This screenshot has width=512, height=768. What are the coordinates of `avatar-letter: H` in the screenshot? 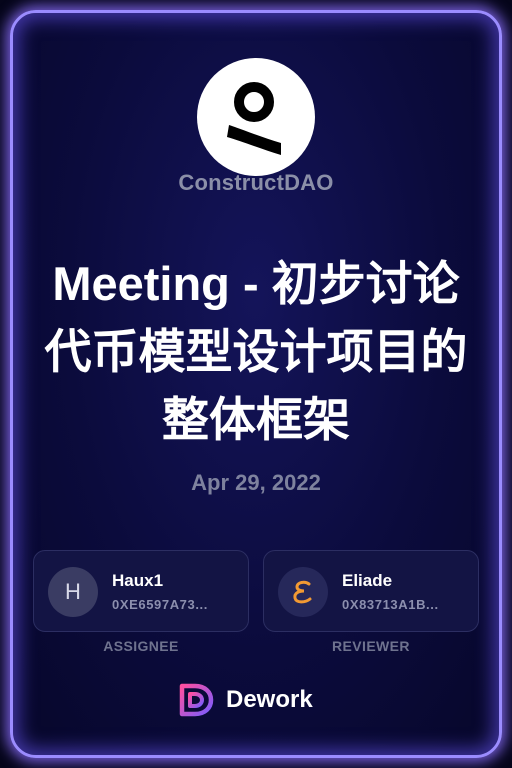 It's located at (73, 591).